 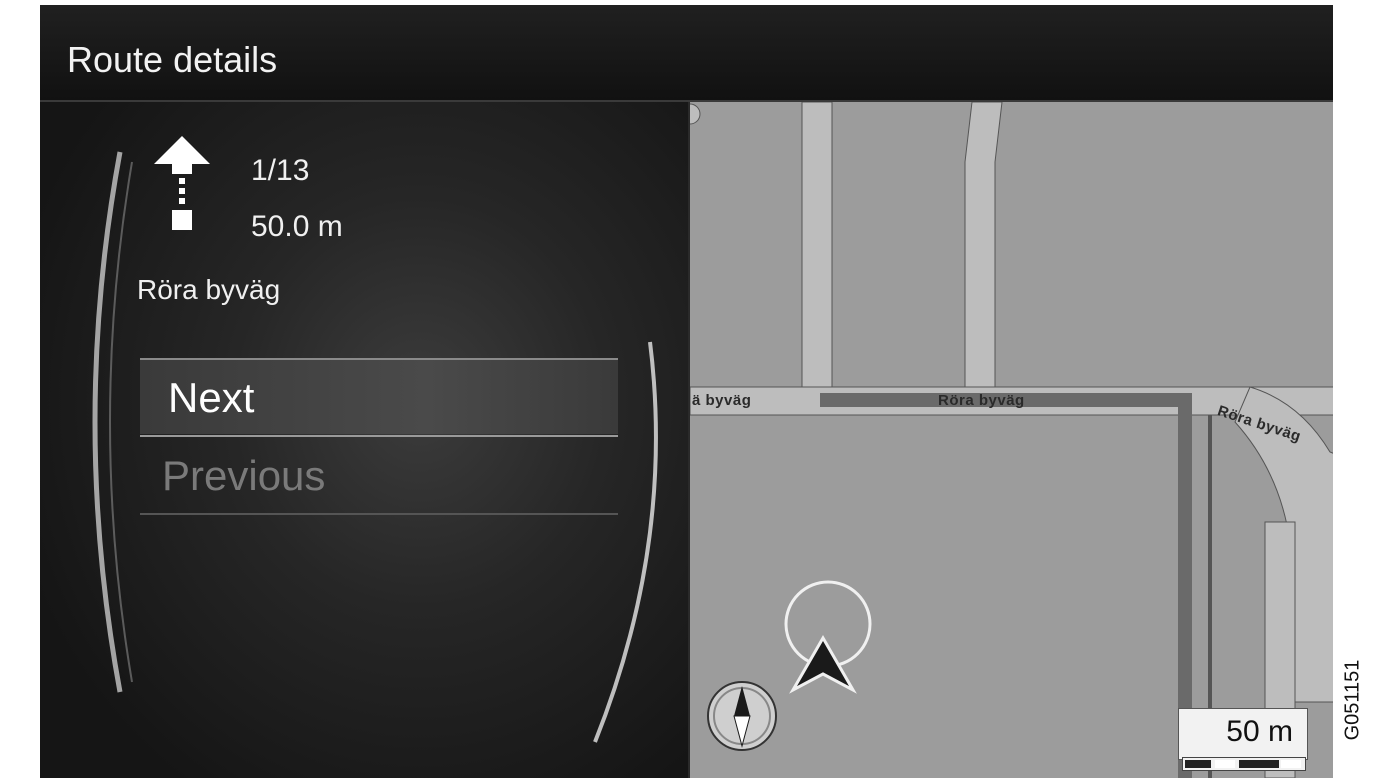 I want to click on map-scale-bar, so click(x=1244, y=764).